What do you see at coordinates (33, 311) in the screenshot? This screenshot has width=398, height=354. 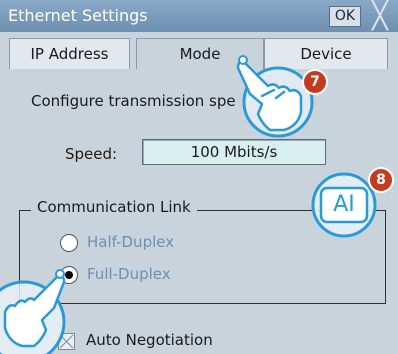 I see `callout-hand-overlay` at bounding box center [33, 311].